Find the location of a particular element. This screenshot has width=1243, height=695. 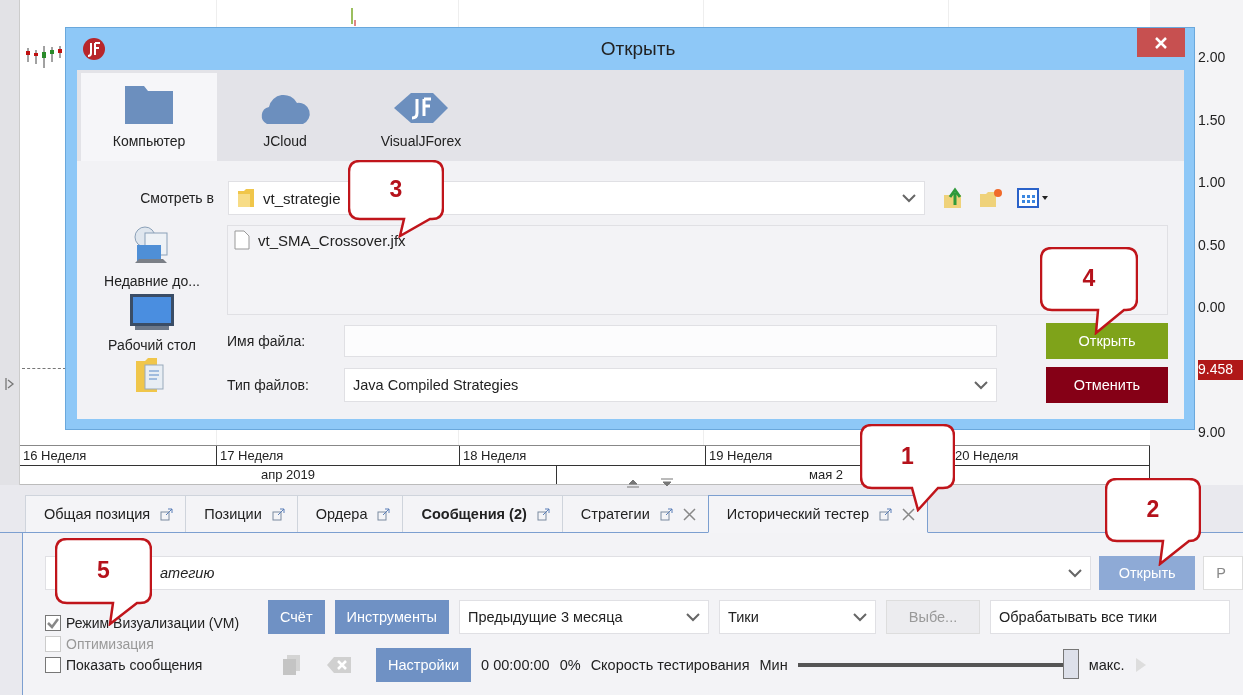

panel-tab: Общая позиция is located at coordinates (105, 513).